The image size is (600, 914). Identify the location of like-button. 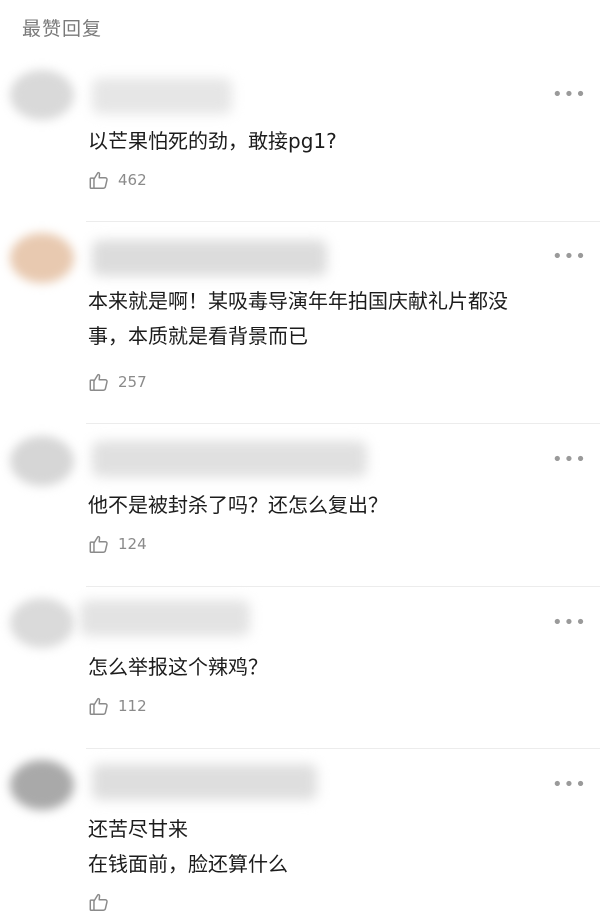
(103, 902).